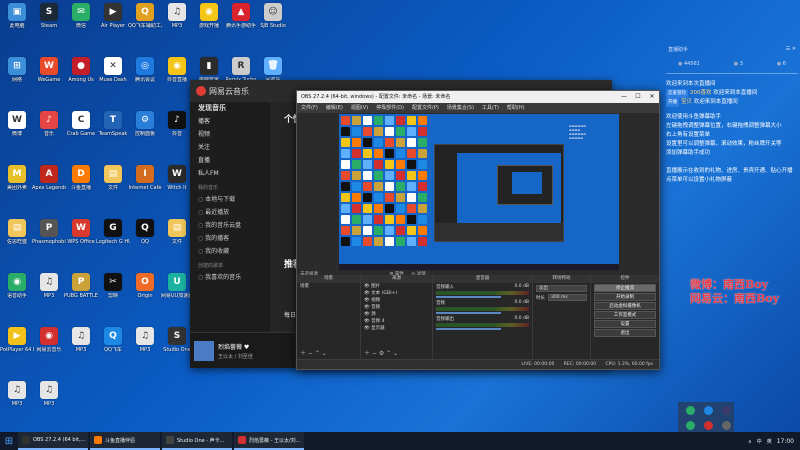 This screenshot has width=800, height=450. I want to click on desktop-icon: D 斗鱼直播, so click(81, 183).